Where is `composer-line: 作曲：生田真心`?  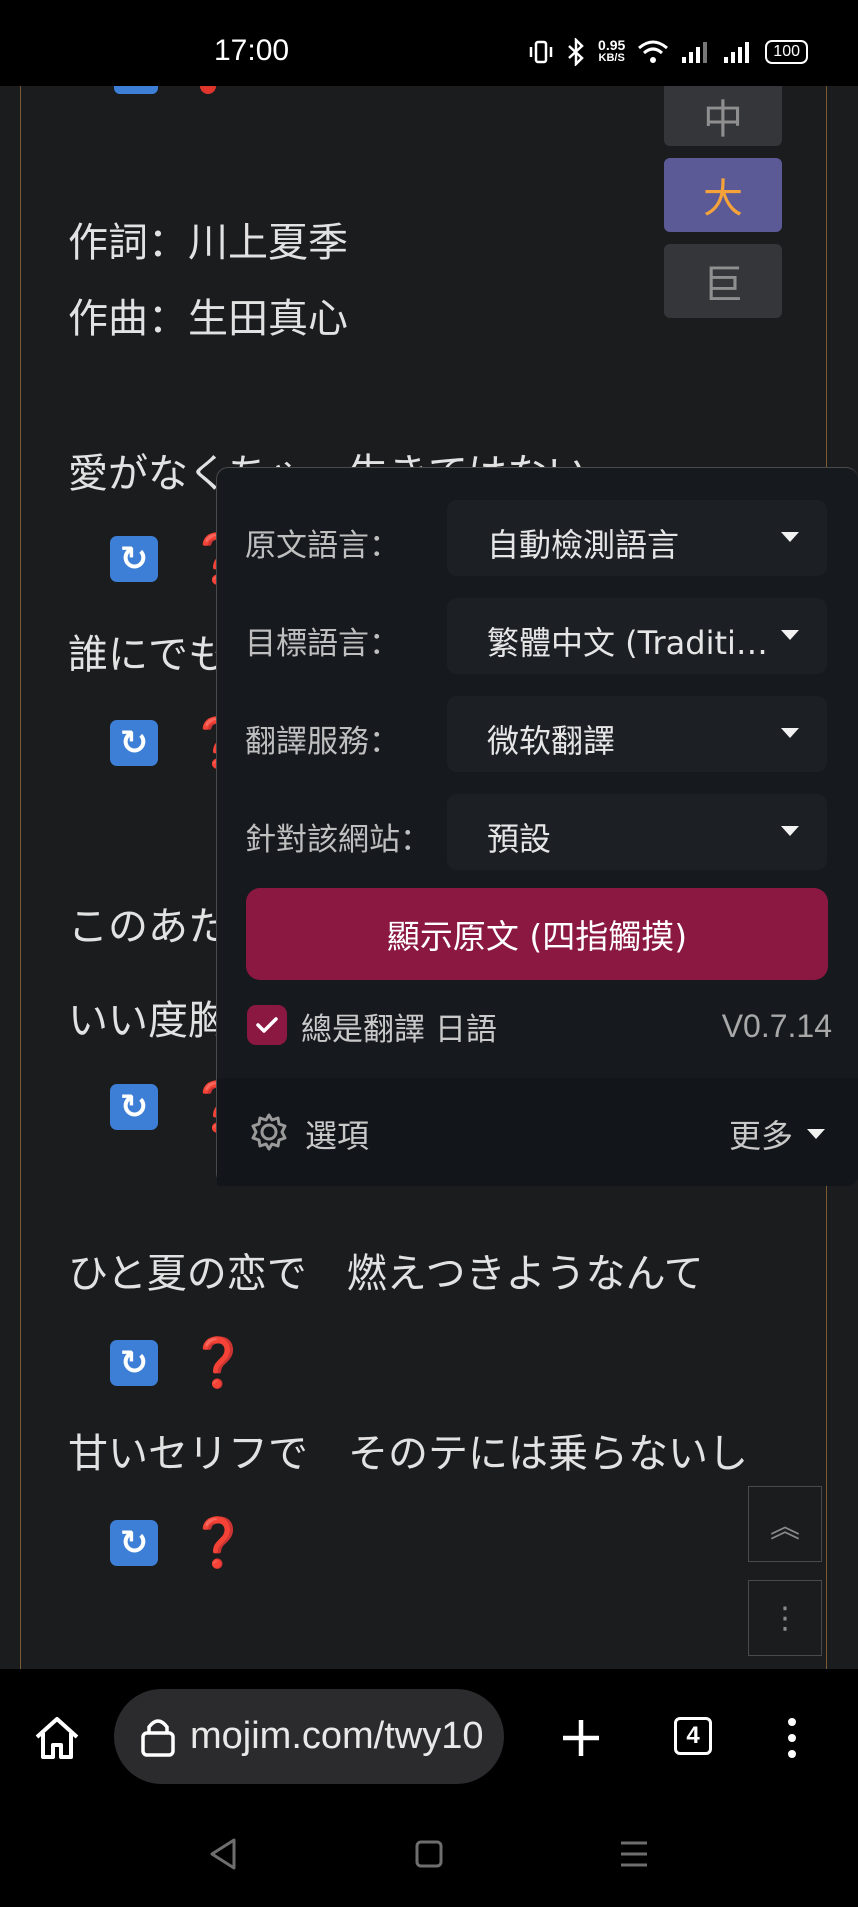 composer-line: 作曲：生田真心 is located at coordinates (208, 319).